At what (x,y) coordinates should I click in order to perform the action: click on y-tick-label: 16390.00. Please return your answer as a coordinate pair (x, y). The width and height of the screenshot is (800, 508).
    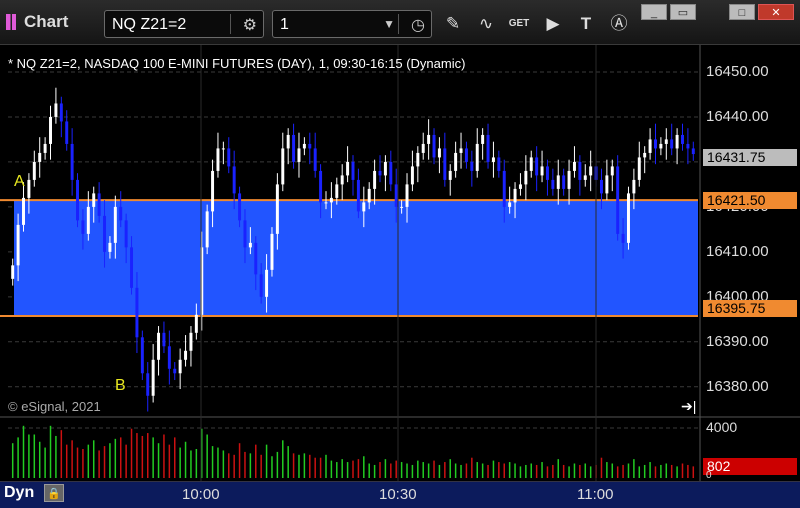
    Looking at the image, I should click on (737, 341).